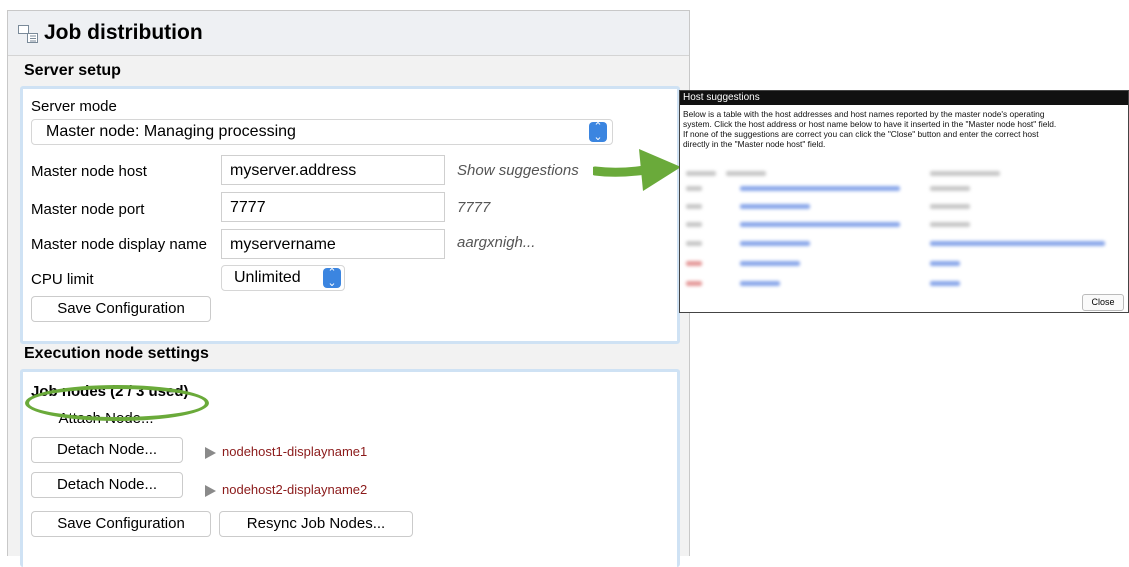  What do you see at coordinates (904, 98) in the screenshot?
I see `popup-title: Host suggestions` at bounding box center [904, 98].